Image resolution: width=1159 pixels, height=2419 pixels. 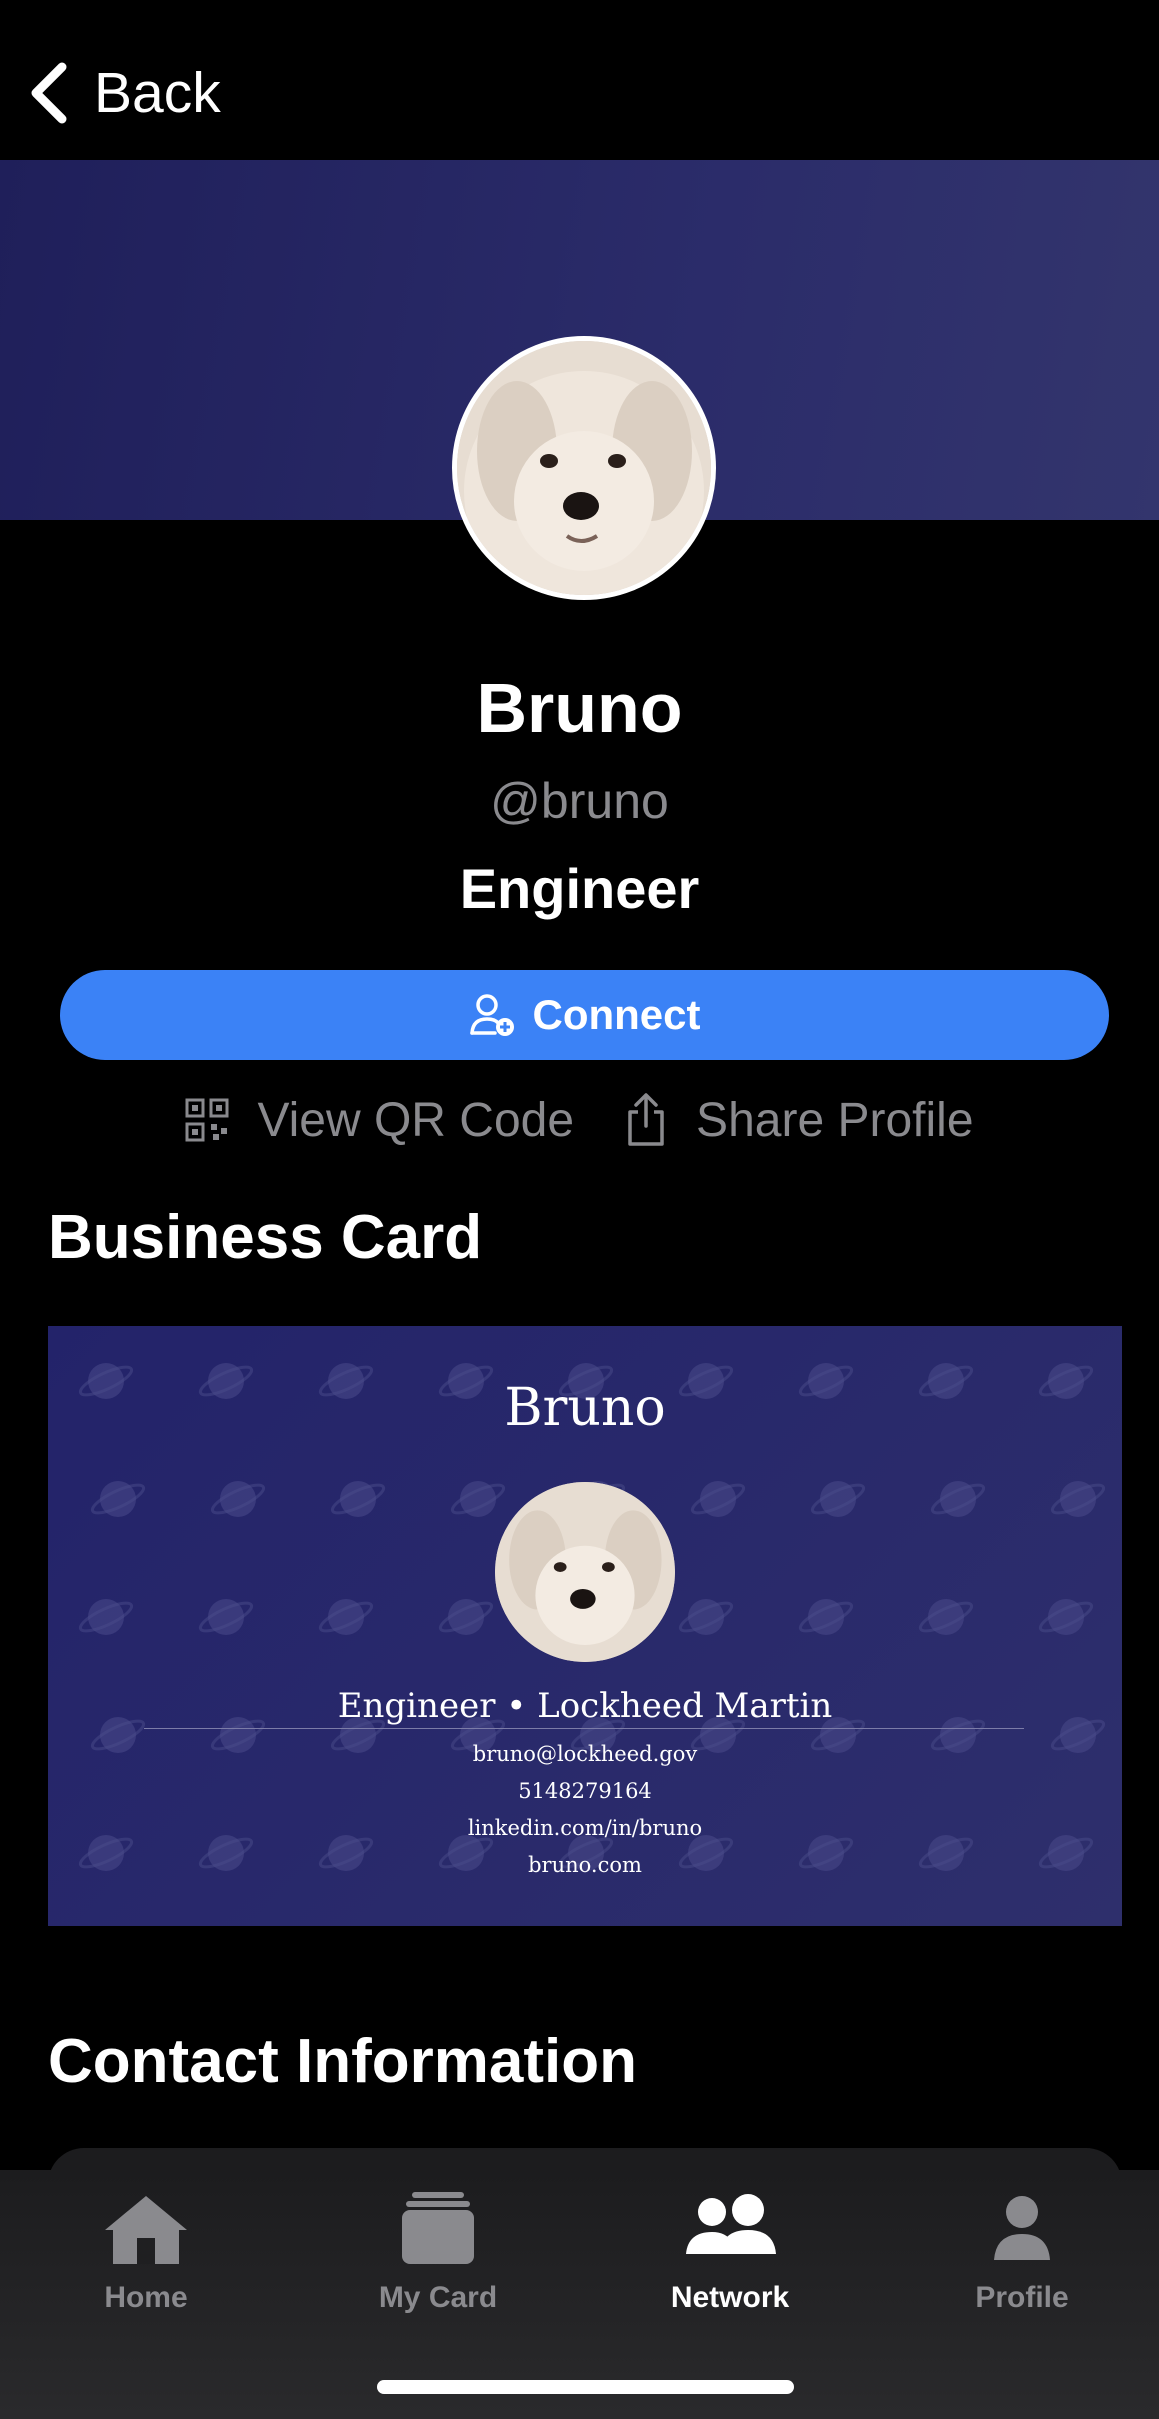 What do you see at coordinates (438, 2228) in the screenshot?
I see `card-stack-icon` at bounding box center [438, 2228].